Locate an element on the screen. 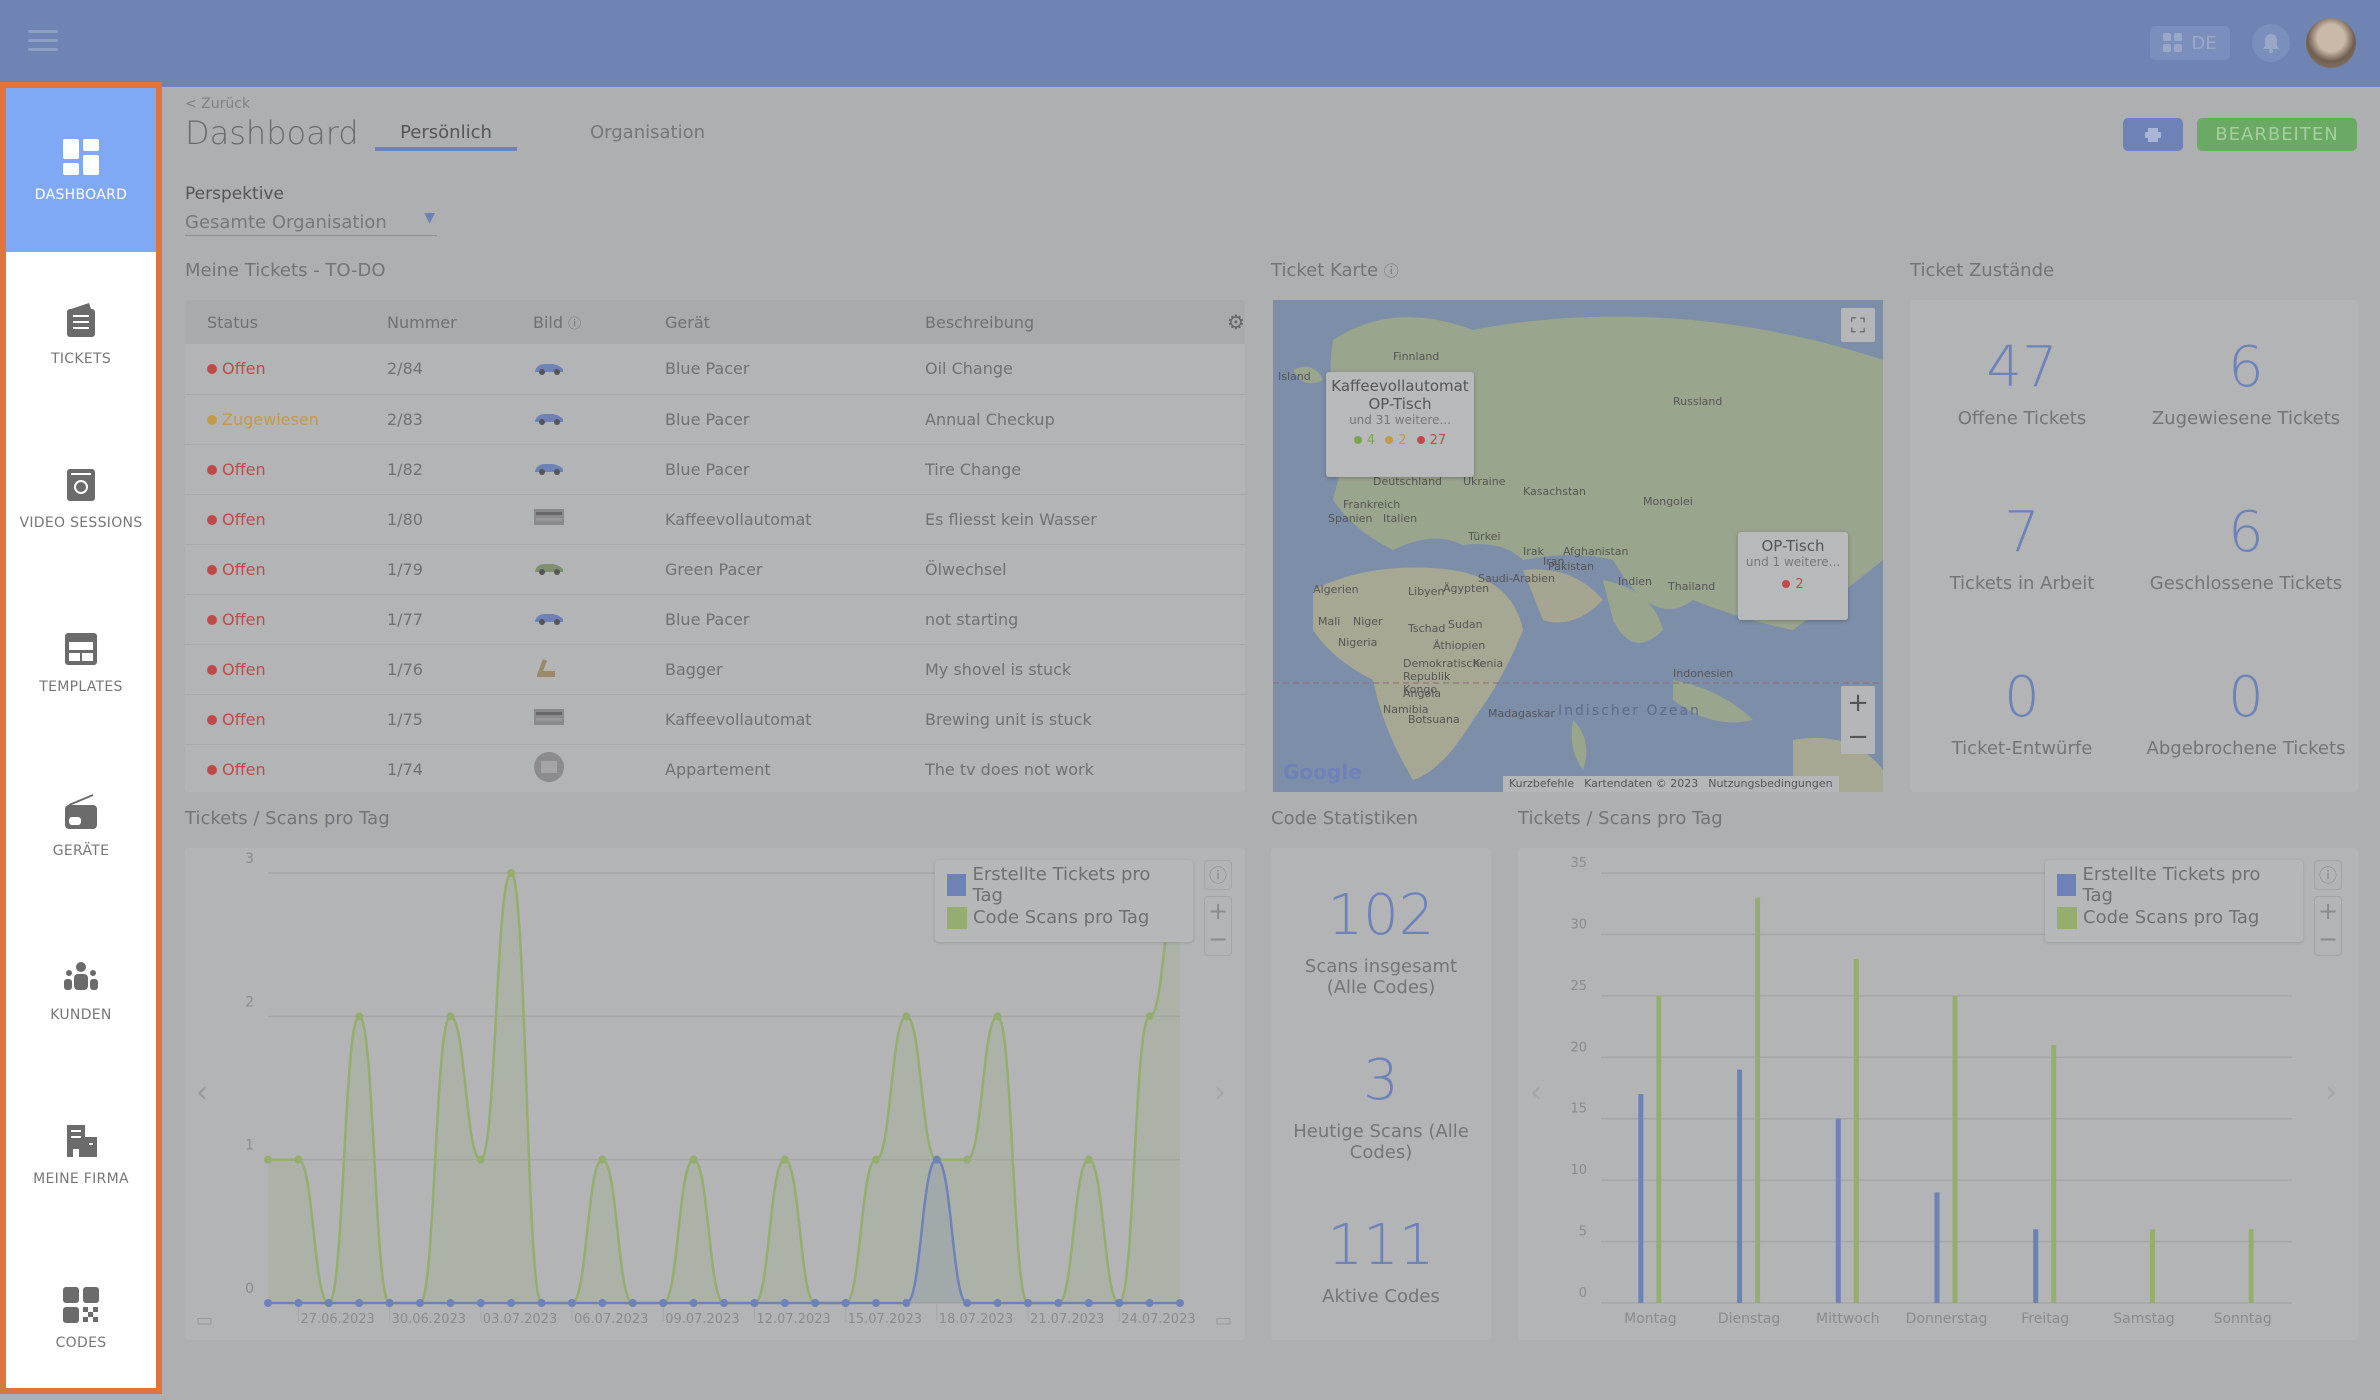 Image resolution: width=2380 pixels, height=1400 pixels. sidebar-item-label: TEMPLATES is located at coordinates (81, 687).